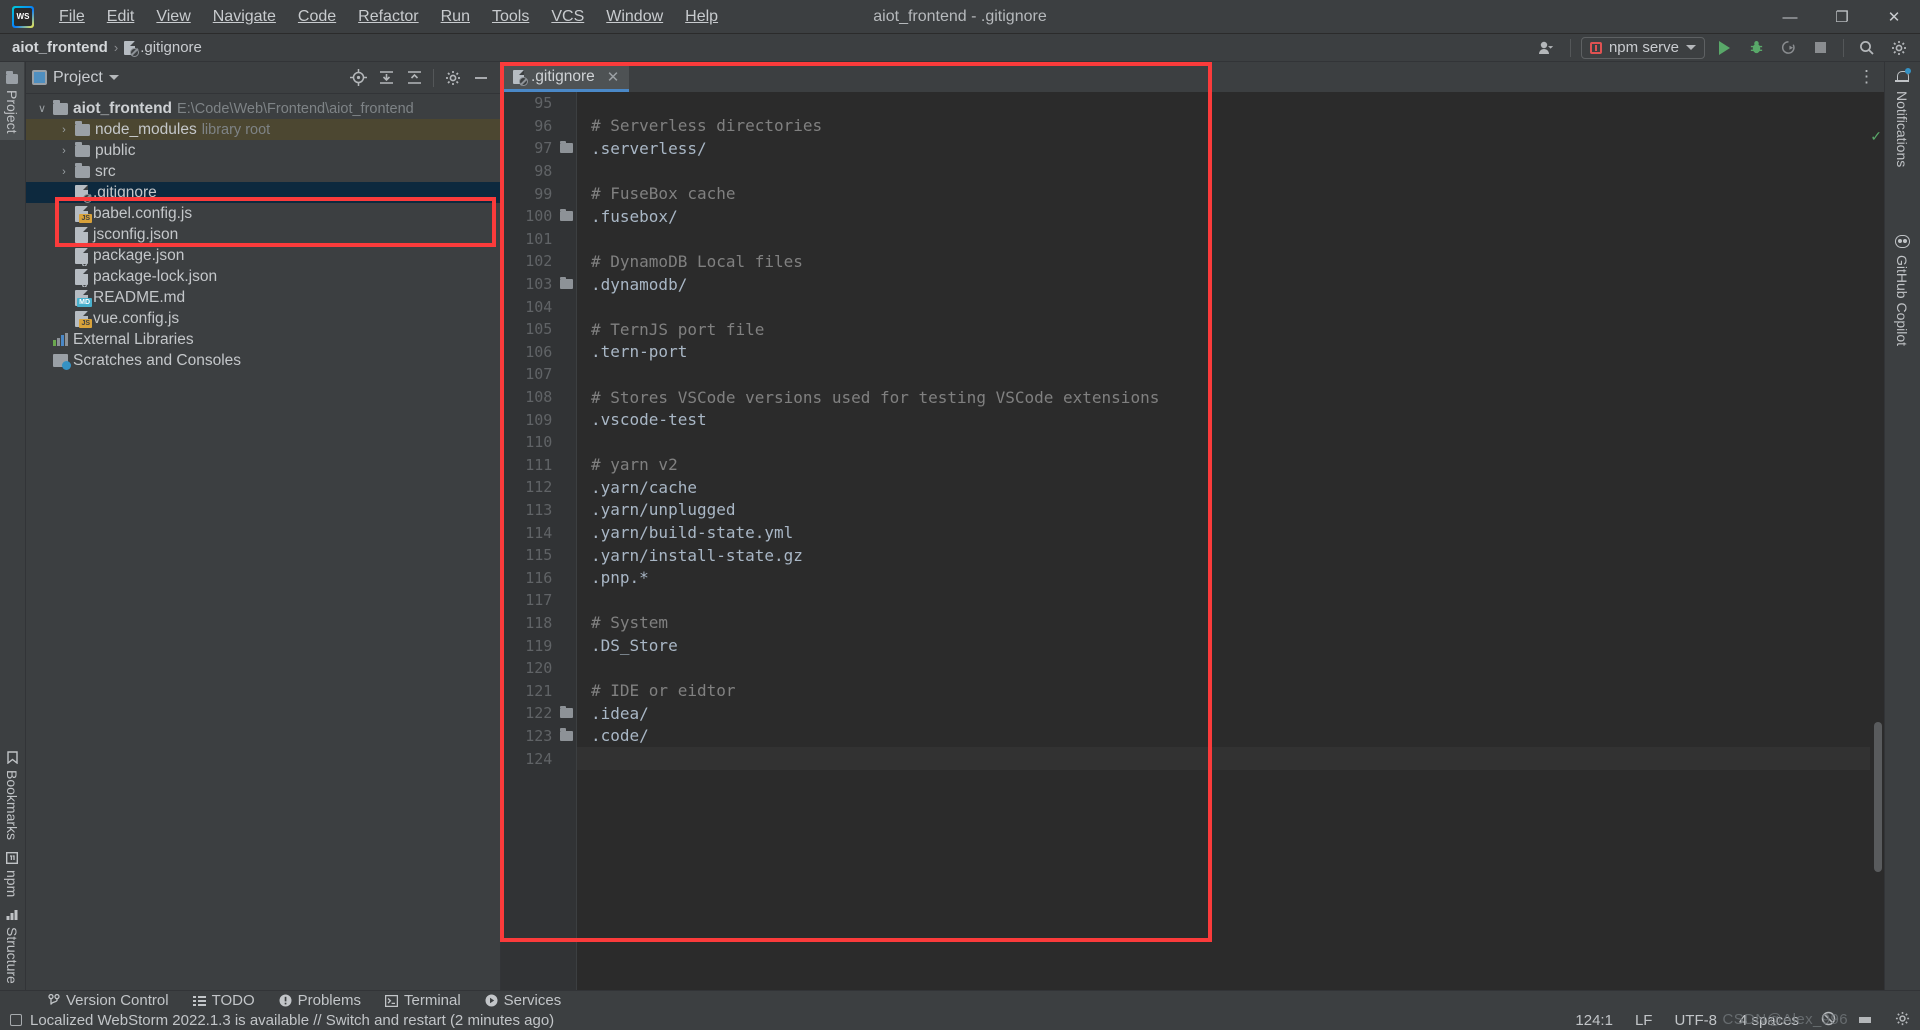 Image resolution: width=1920 pixels, height=1030 pixels. What do you see at coordinates (263, 255) in the screenshot?
I see `tree-node-package-json: {} package.json` at bounding box center [263, 255].